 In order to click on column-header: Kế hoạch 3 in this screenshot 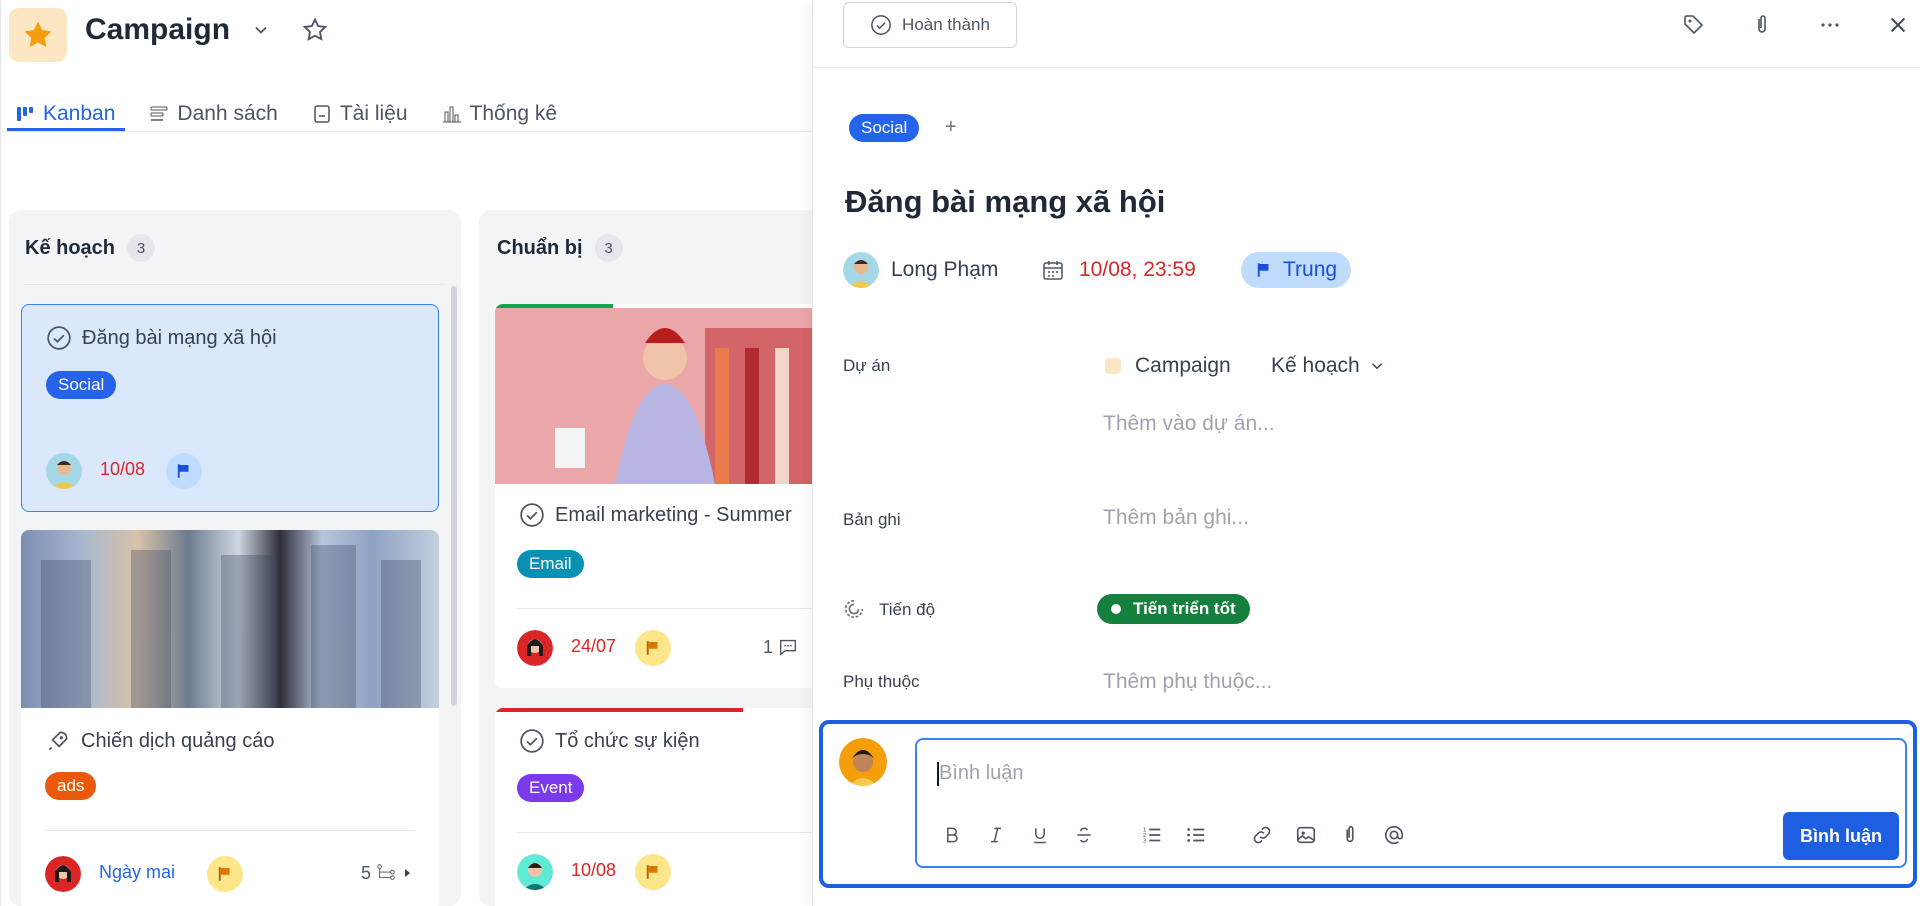, I will do `click(90, 248)`.